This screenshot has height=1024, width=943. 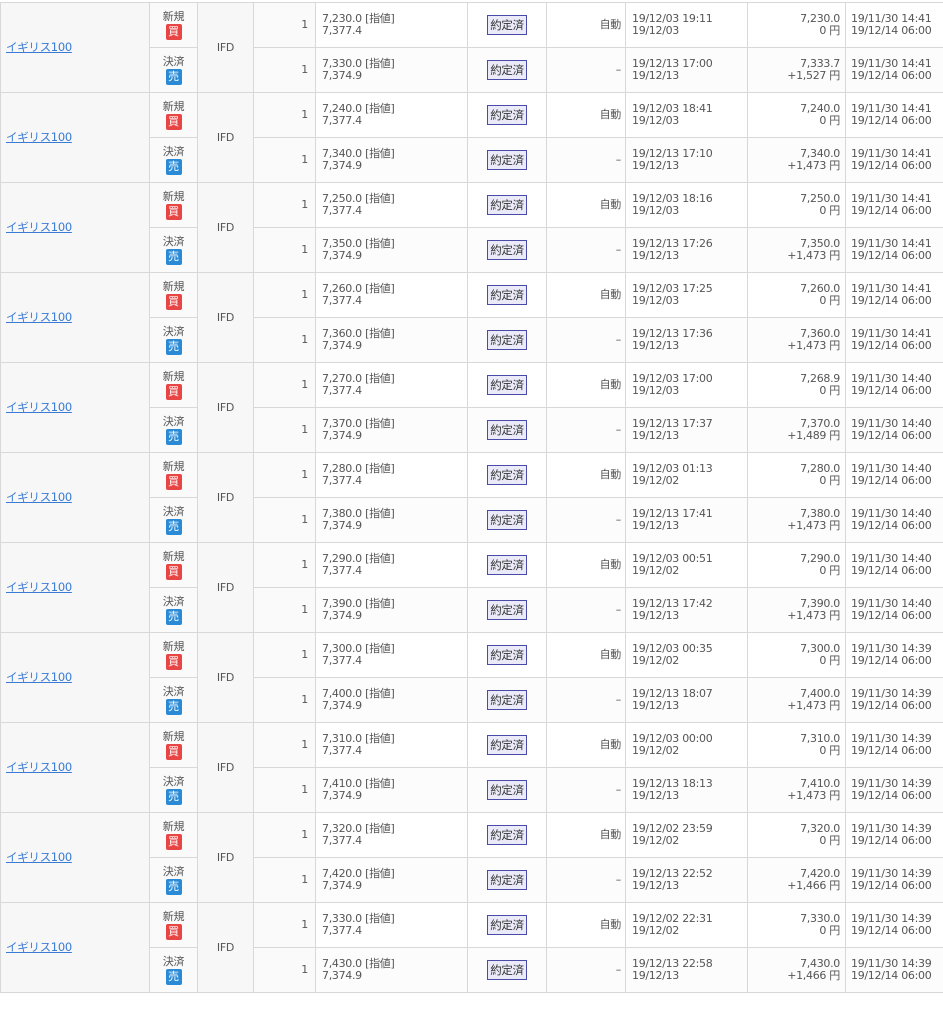 What do you see at coordinates (686, 790) in the screenshot?
I see `execution-dates-cell: 19/12/13 18:13 19/12/13` at bounding box center [686, 790].